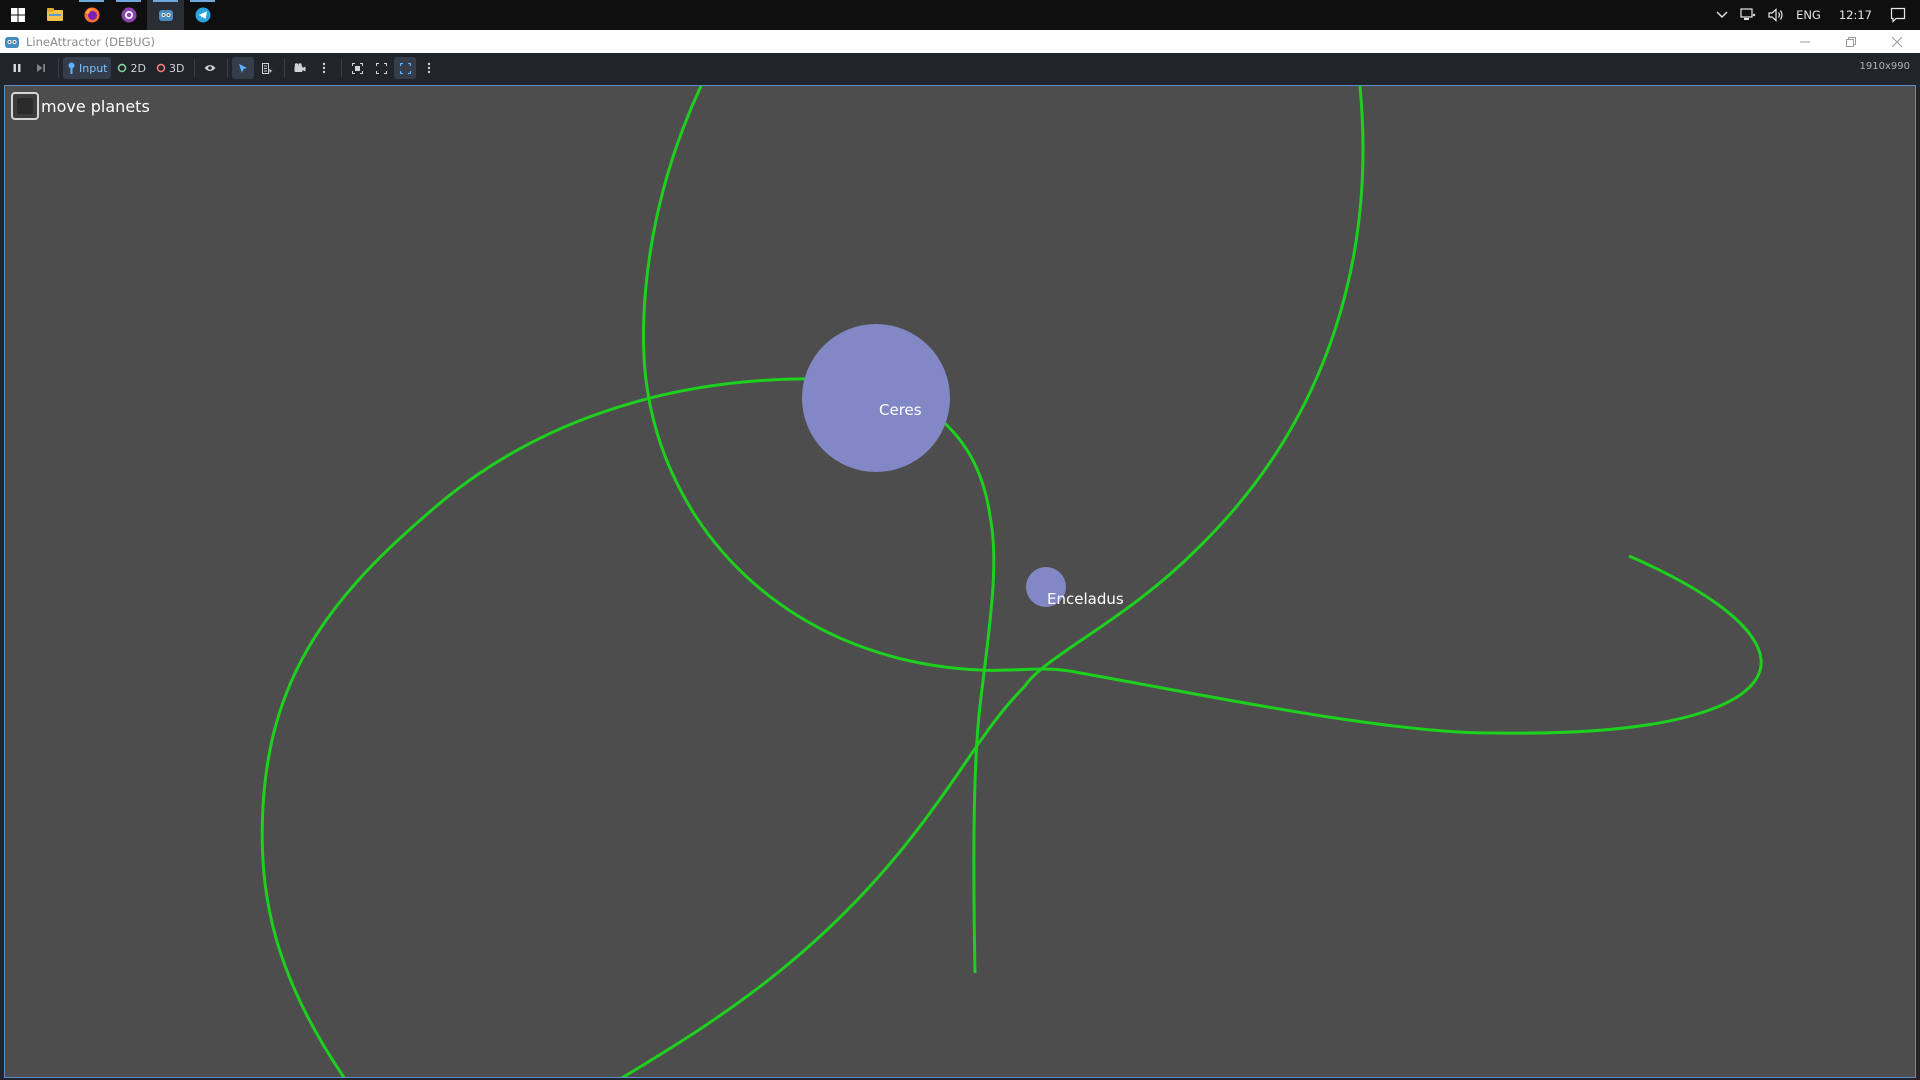  What do you see at coordinates (161, 68) in the screenshot?
I see `circle-3d-icon` at bounding box center [161, 68].